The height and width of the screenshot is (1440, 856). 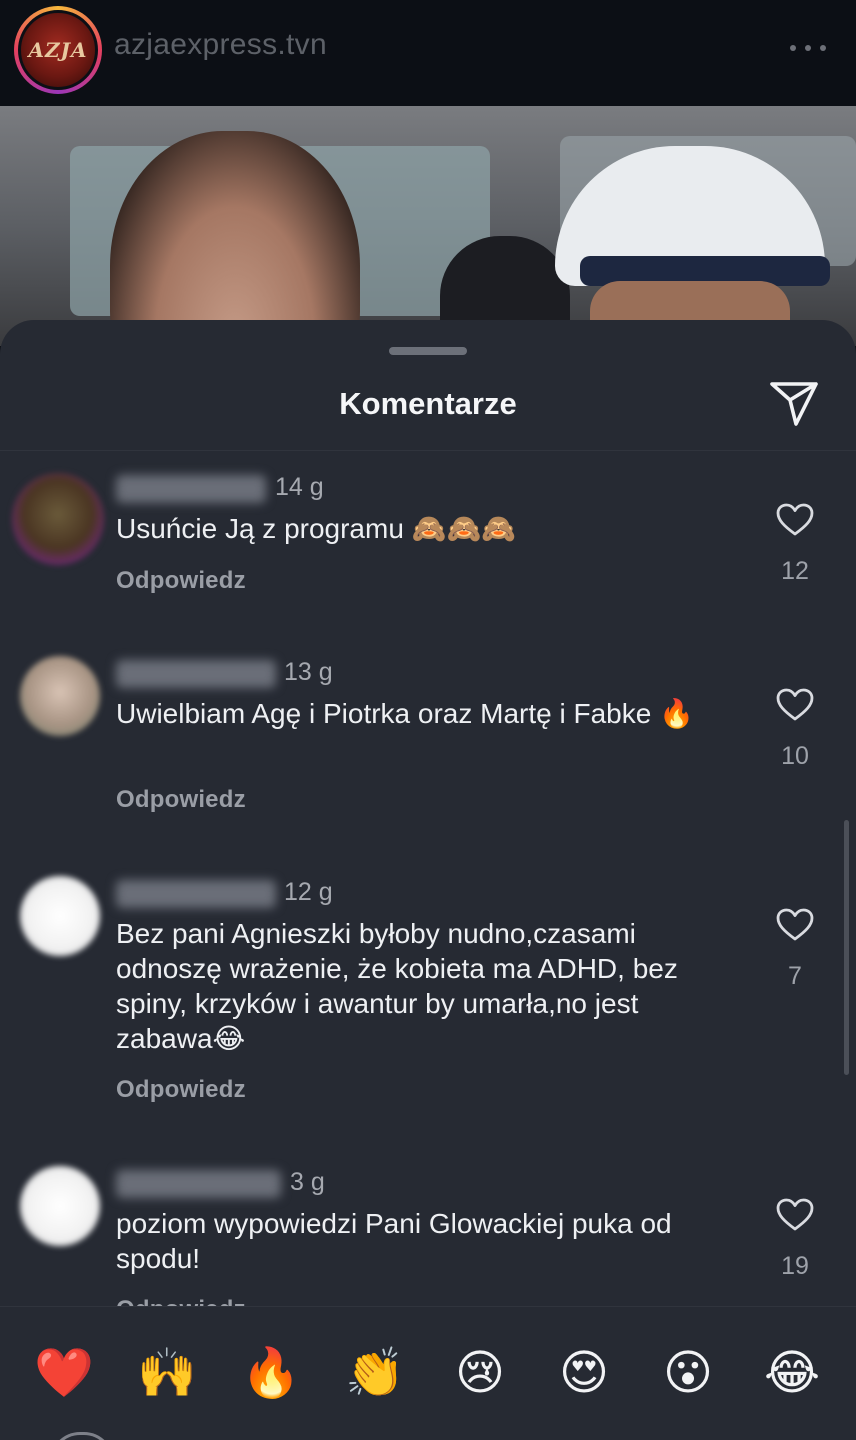 What do you see at coordinates (584, 1373) in the screenshot?
I see `emoji-heart-eyes-button: 😍` at bounding box center [584, 1373].